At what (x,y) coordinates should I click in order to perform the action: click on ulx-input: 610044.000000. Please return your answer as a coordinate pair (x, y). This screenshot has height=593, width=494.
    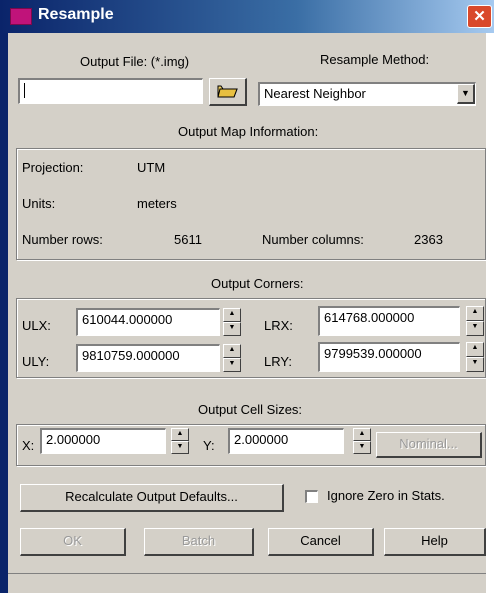
    Looking at the image, I should click on (148, 322).